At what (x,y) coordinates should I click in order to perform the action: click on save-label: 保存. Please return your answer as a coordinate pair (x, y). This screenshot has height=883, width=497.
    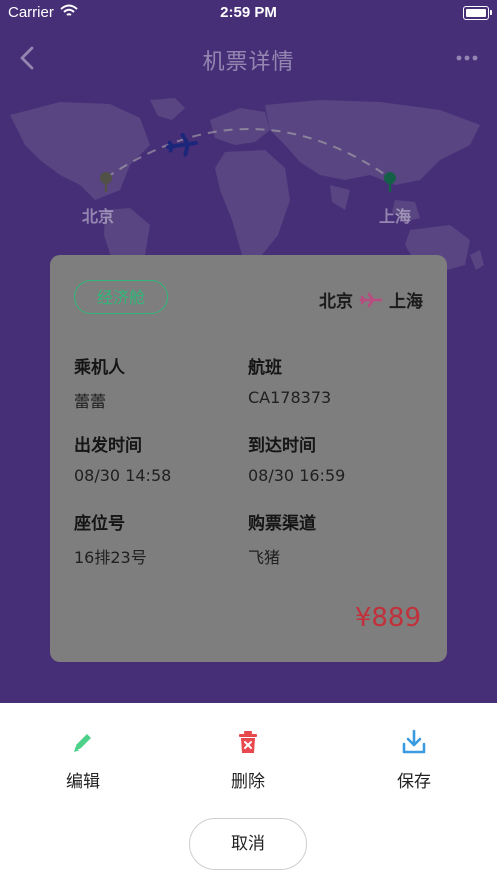
    Looking at the image, I should click on (414, 782).